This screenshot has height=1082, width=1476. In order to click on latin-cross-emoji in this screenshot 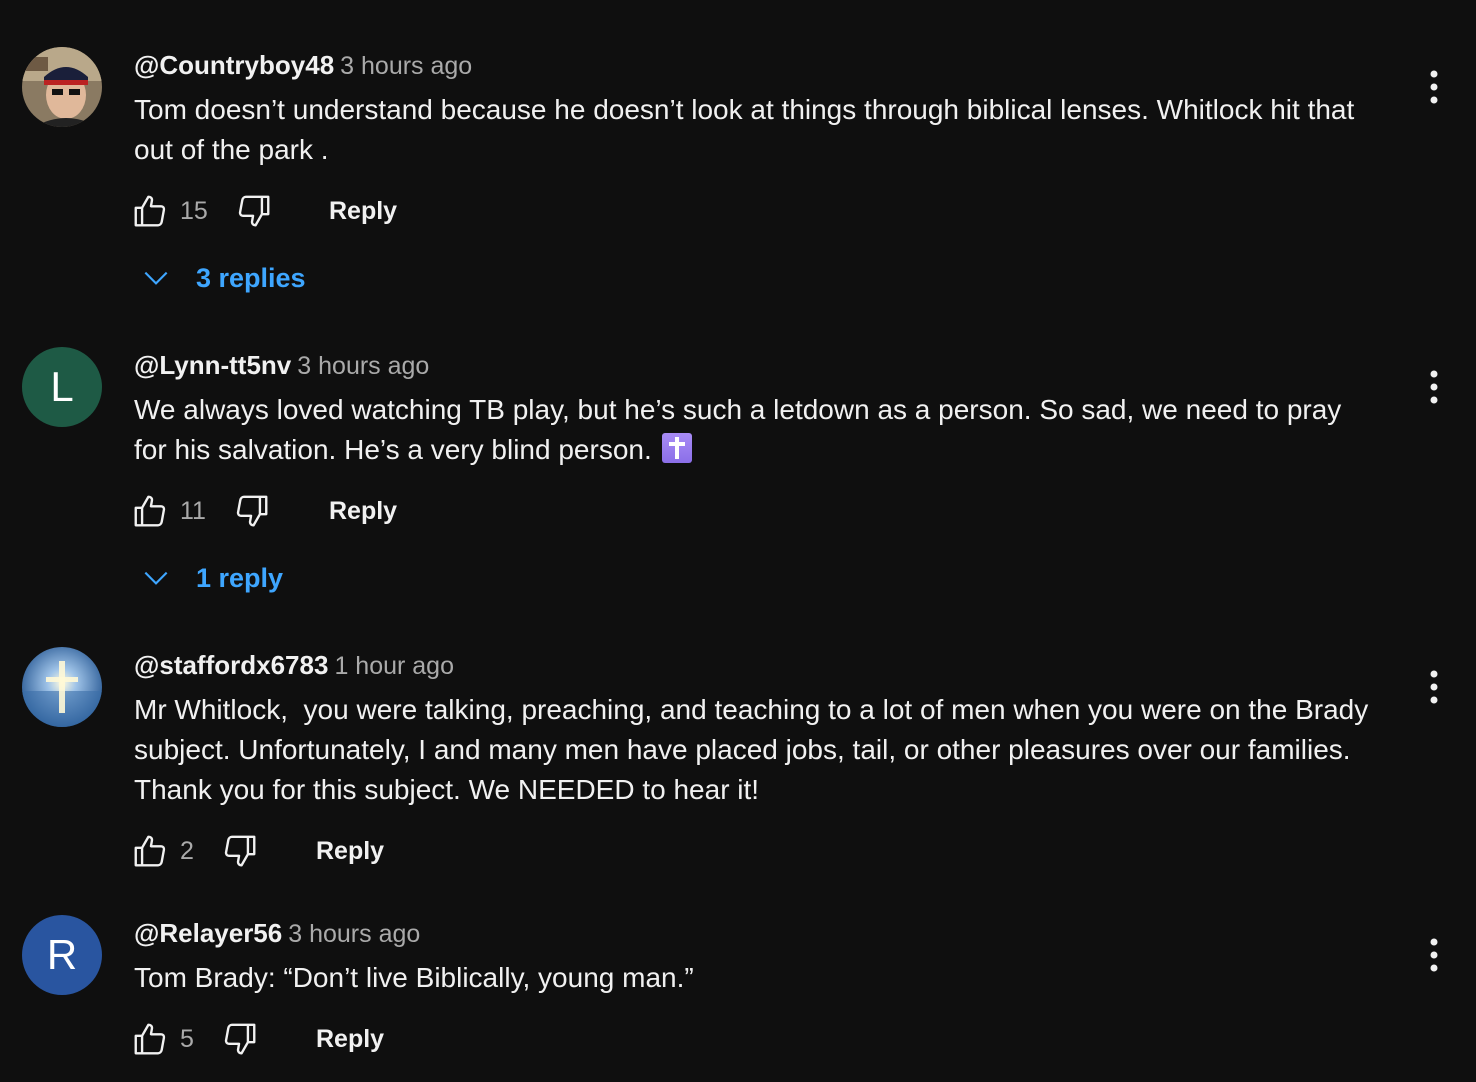, I will do `click(676, 448)`.